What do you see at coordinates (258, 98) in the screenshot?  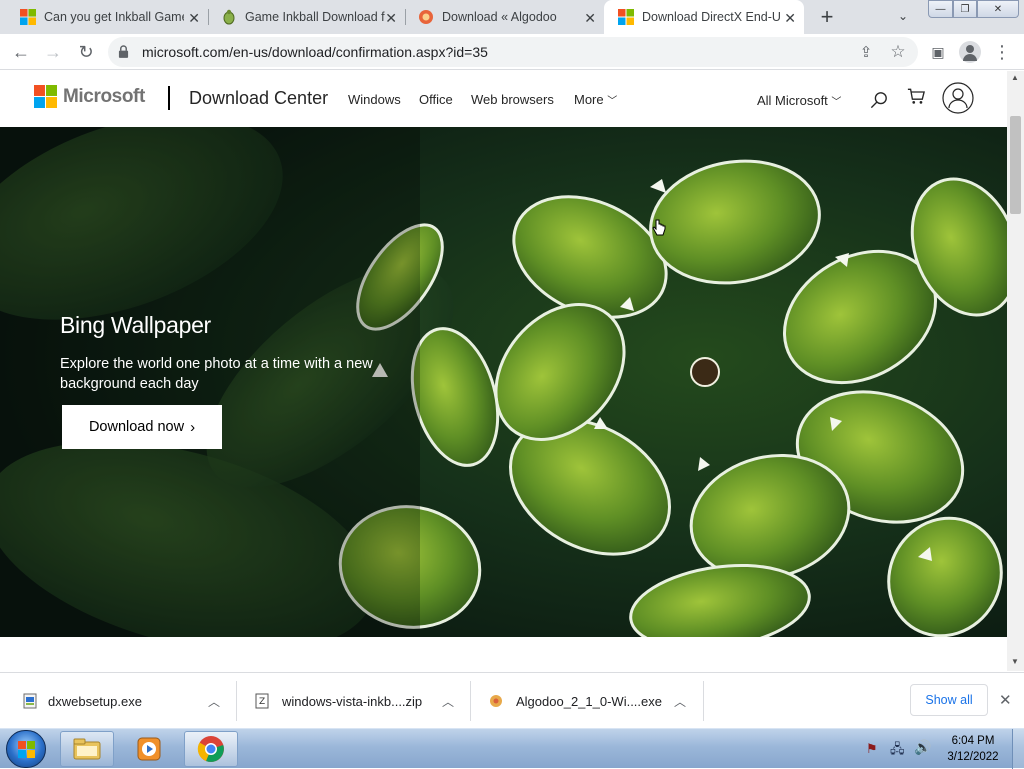 I see `section-title: Download Center` at bounding box center [258, 98].